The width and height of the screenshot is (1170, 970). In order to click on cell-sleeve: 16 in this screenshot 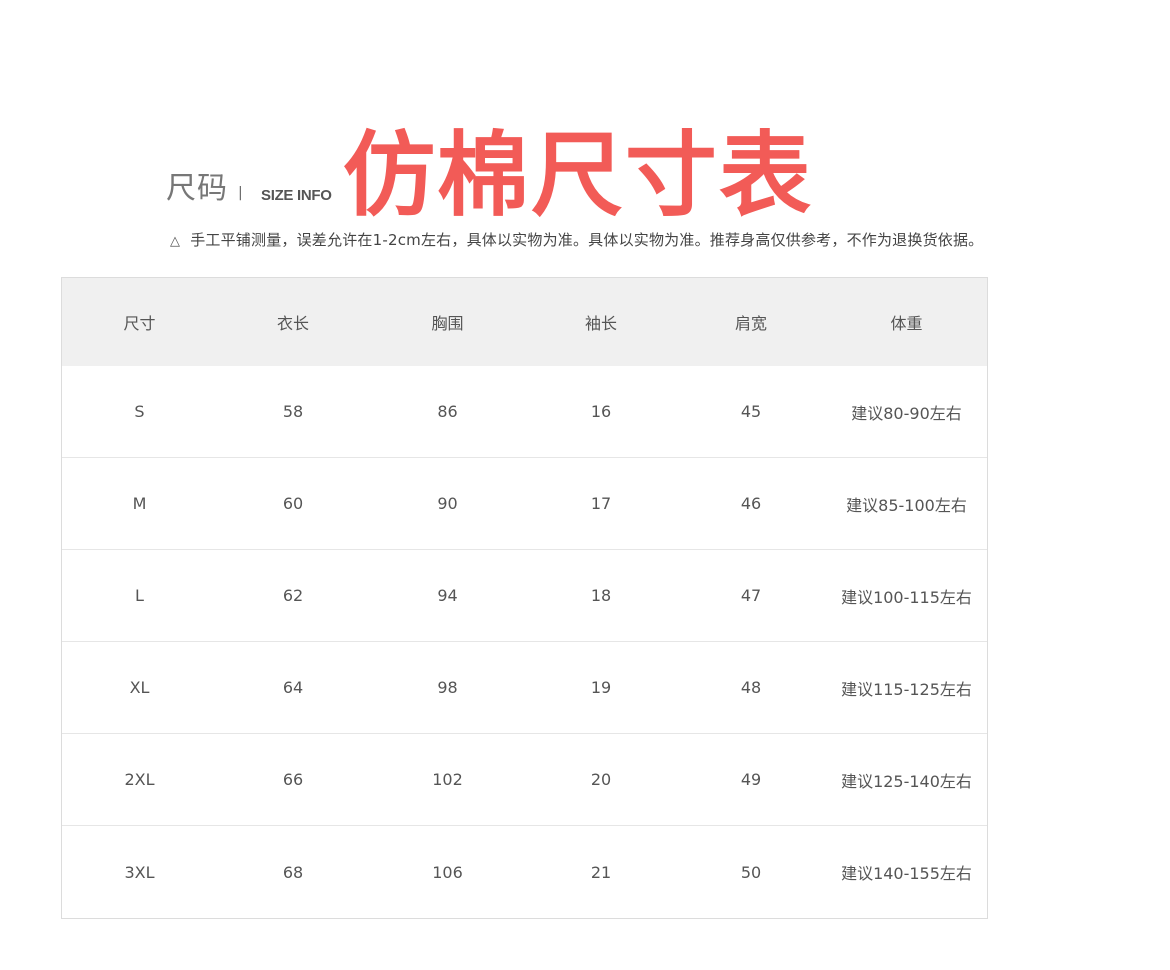, I will do `click(601, 411)`.